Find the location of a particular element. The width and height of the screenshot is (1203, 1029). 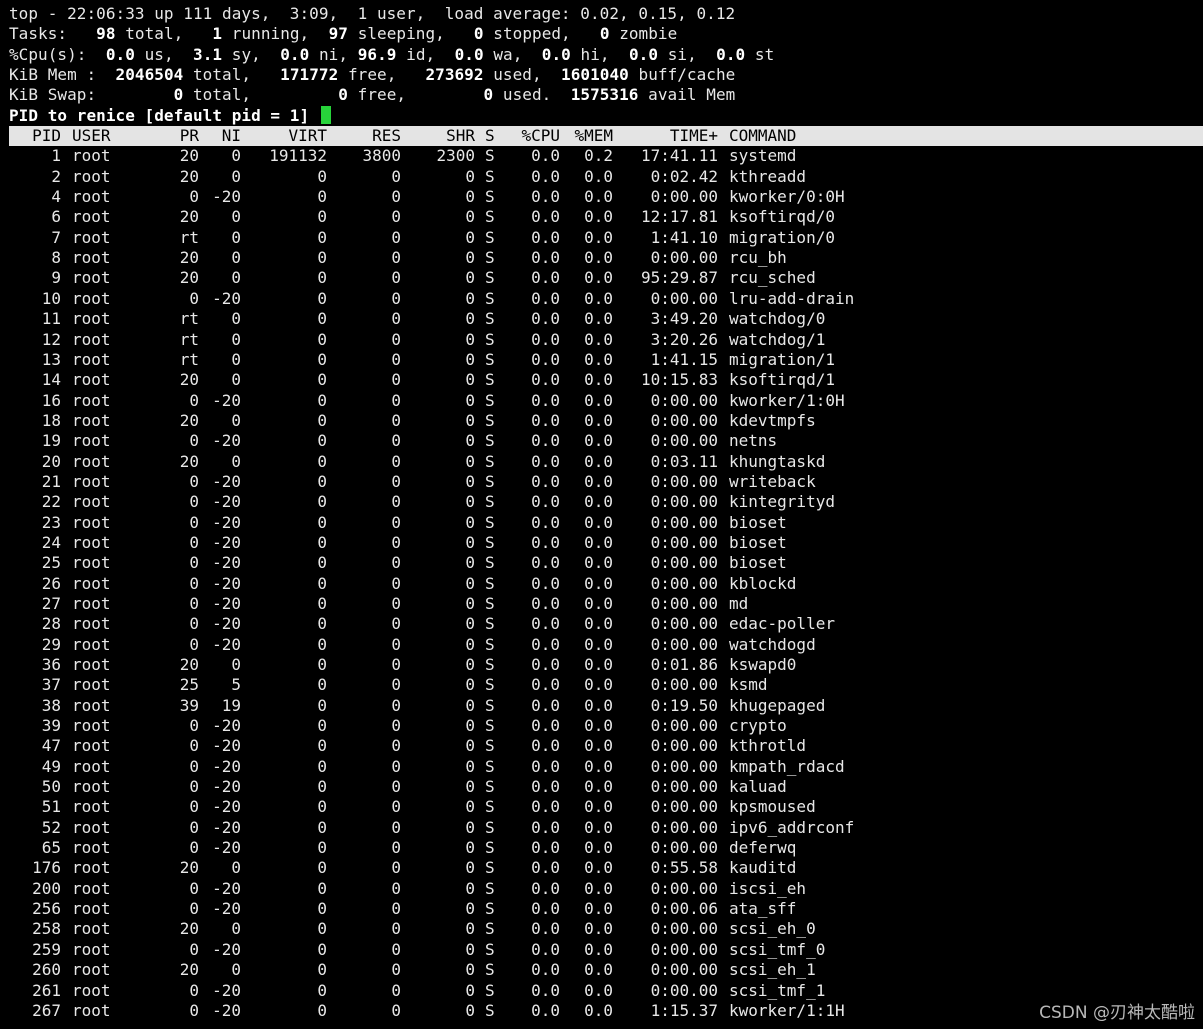

process-row: 65 root 0 -20 0 0 0 S 0.0 0.0 0:00.00 deferwq is located at coordinates (606, 848).